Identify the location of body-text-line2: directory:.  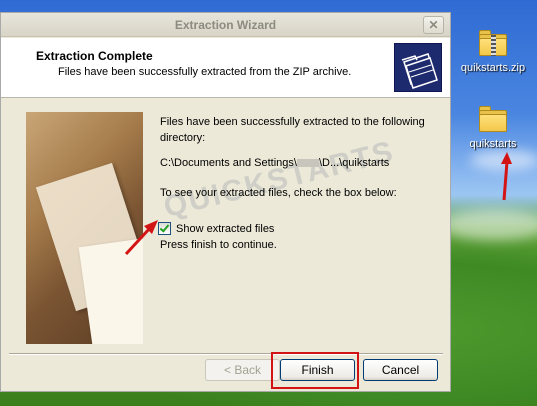
(183, 138).